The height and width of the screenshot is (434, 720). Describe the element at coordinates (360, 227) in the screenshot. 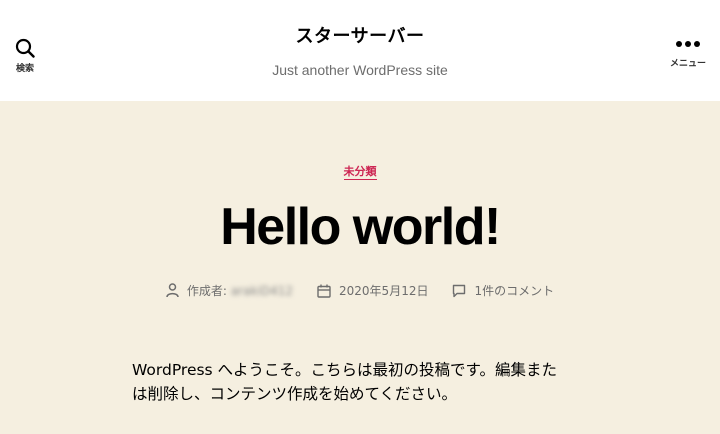

I see `entry-title: Hello world!` at that location.